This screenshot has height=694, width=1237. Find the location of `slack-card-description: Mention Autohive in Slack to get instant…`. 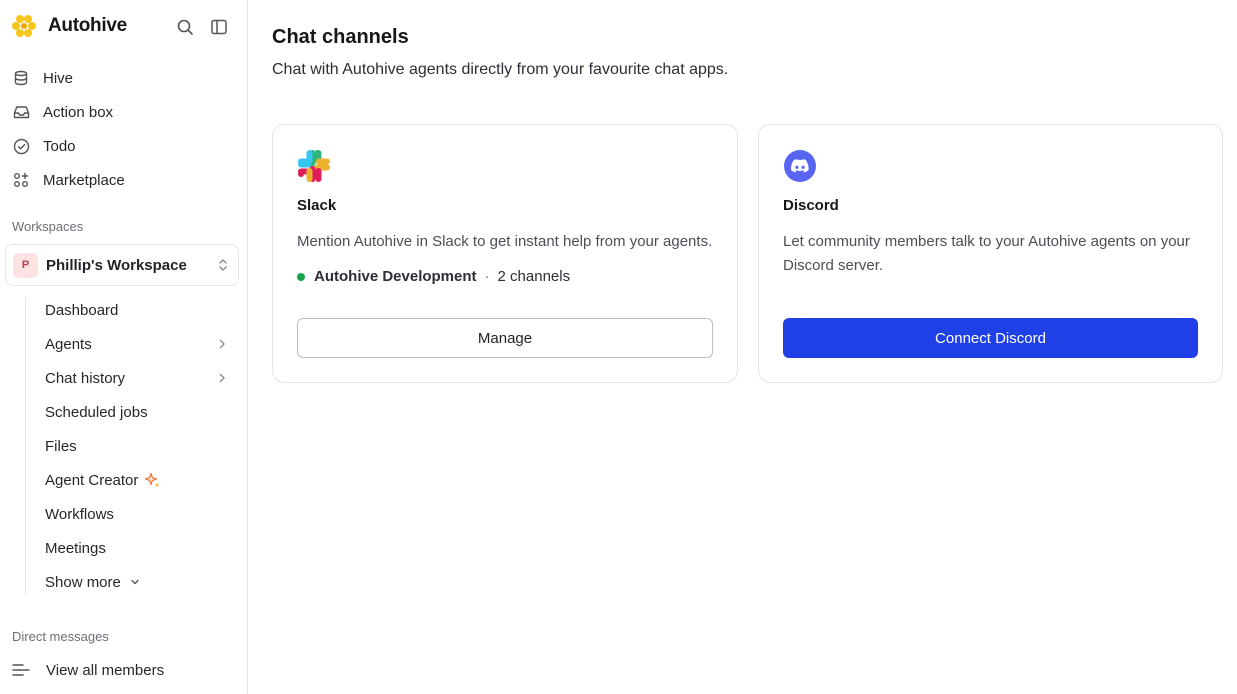

slack-card-description: Mention Autohive in Slack to get instant… is located at coordinates (505, 241).